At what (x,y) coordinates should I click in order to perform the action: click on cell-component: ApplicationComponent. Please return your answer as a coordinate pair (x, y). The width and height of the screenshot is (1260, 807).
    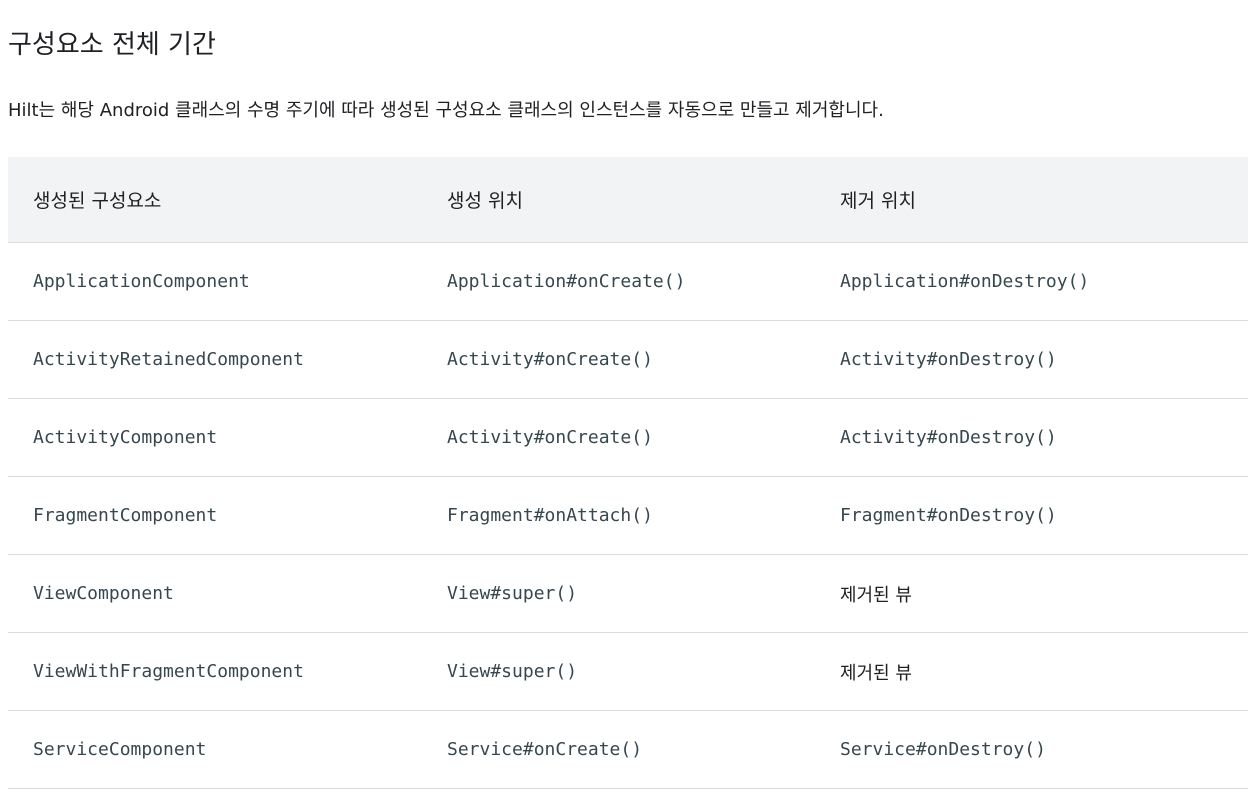
    Looking at the image, I should click on (141, 281).